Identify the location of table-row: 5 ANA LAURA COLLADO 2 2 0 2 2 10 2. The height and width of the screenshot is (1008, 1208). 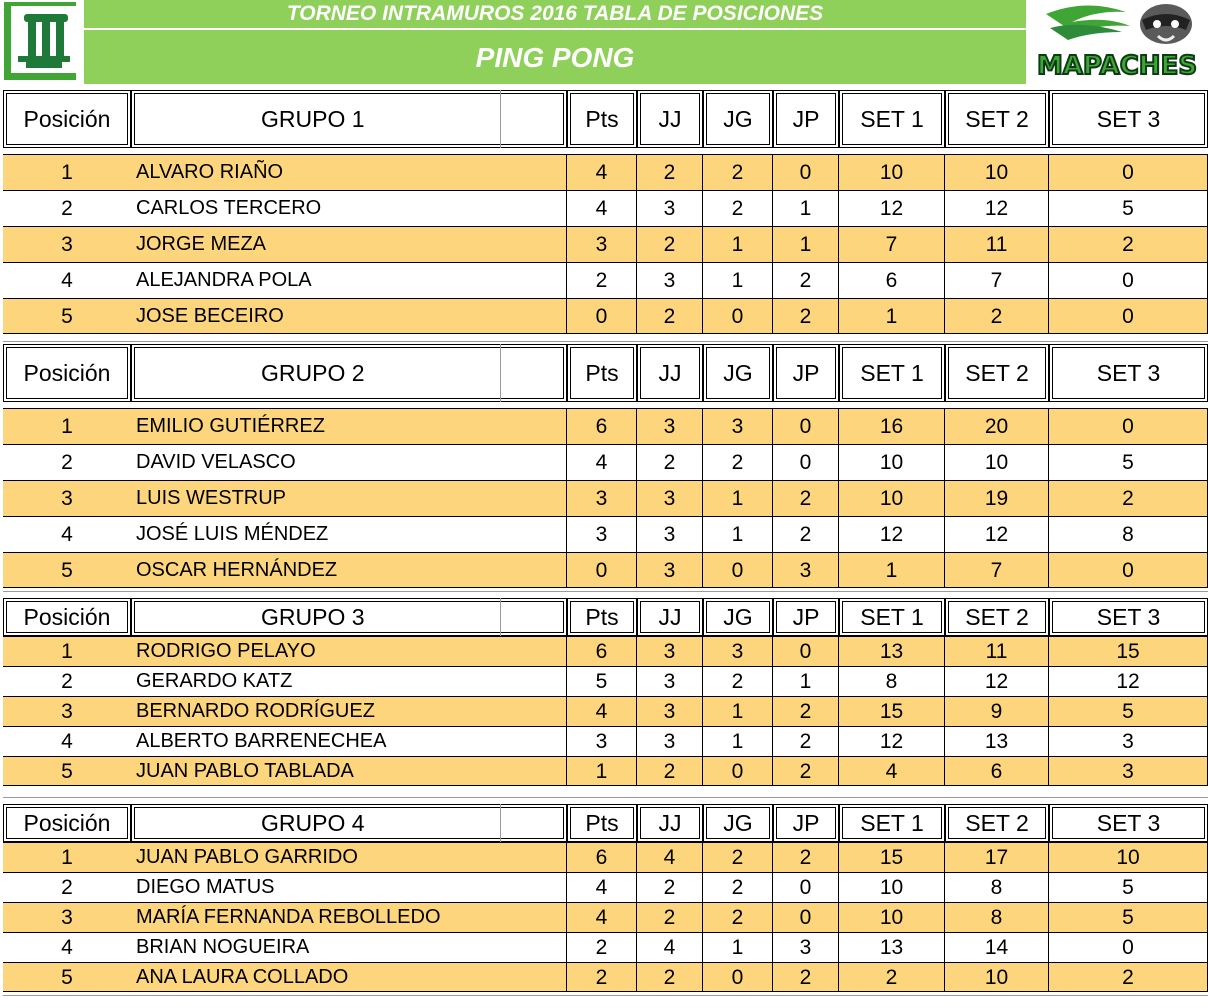
(605, 977).